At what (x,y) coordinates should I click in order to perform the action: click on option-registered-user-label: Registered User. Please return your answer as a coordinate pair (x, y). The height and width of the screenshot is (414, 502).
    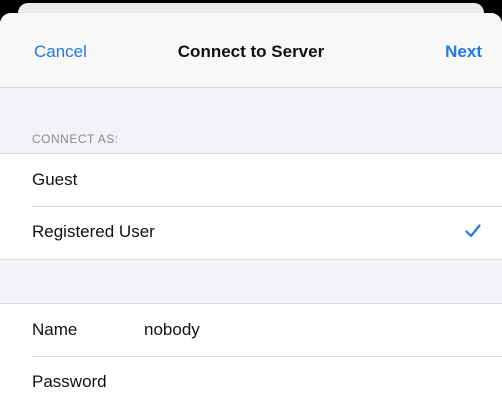
    Looking at the image, I should click on (93, 231).